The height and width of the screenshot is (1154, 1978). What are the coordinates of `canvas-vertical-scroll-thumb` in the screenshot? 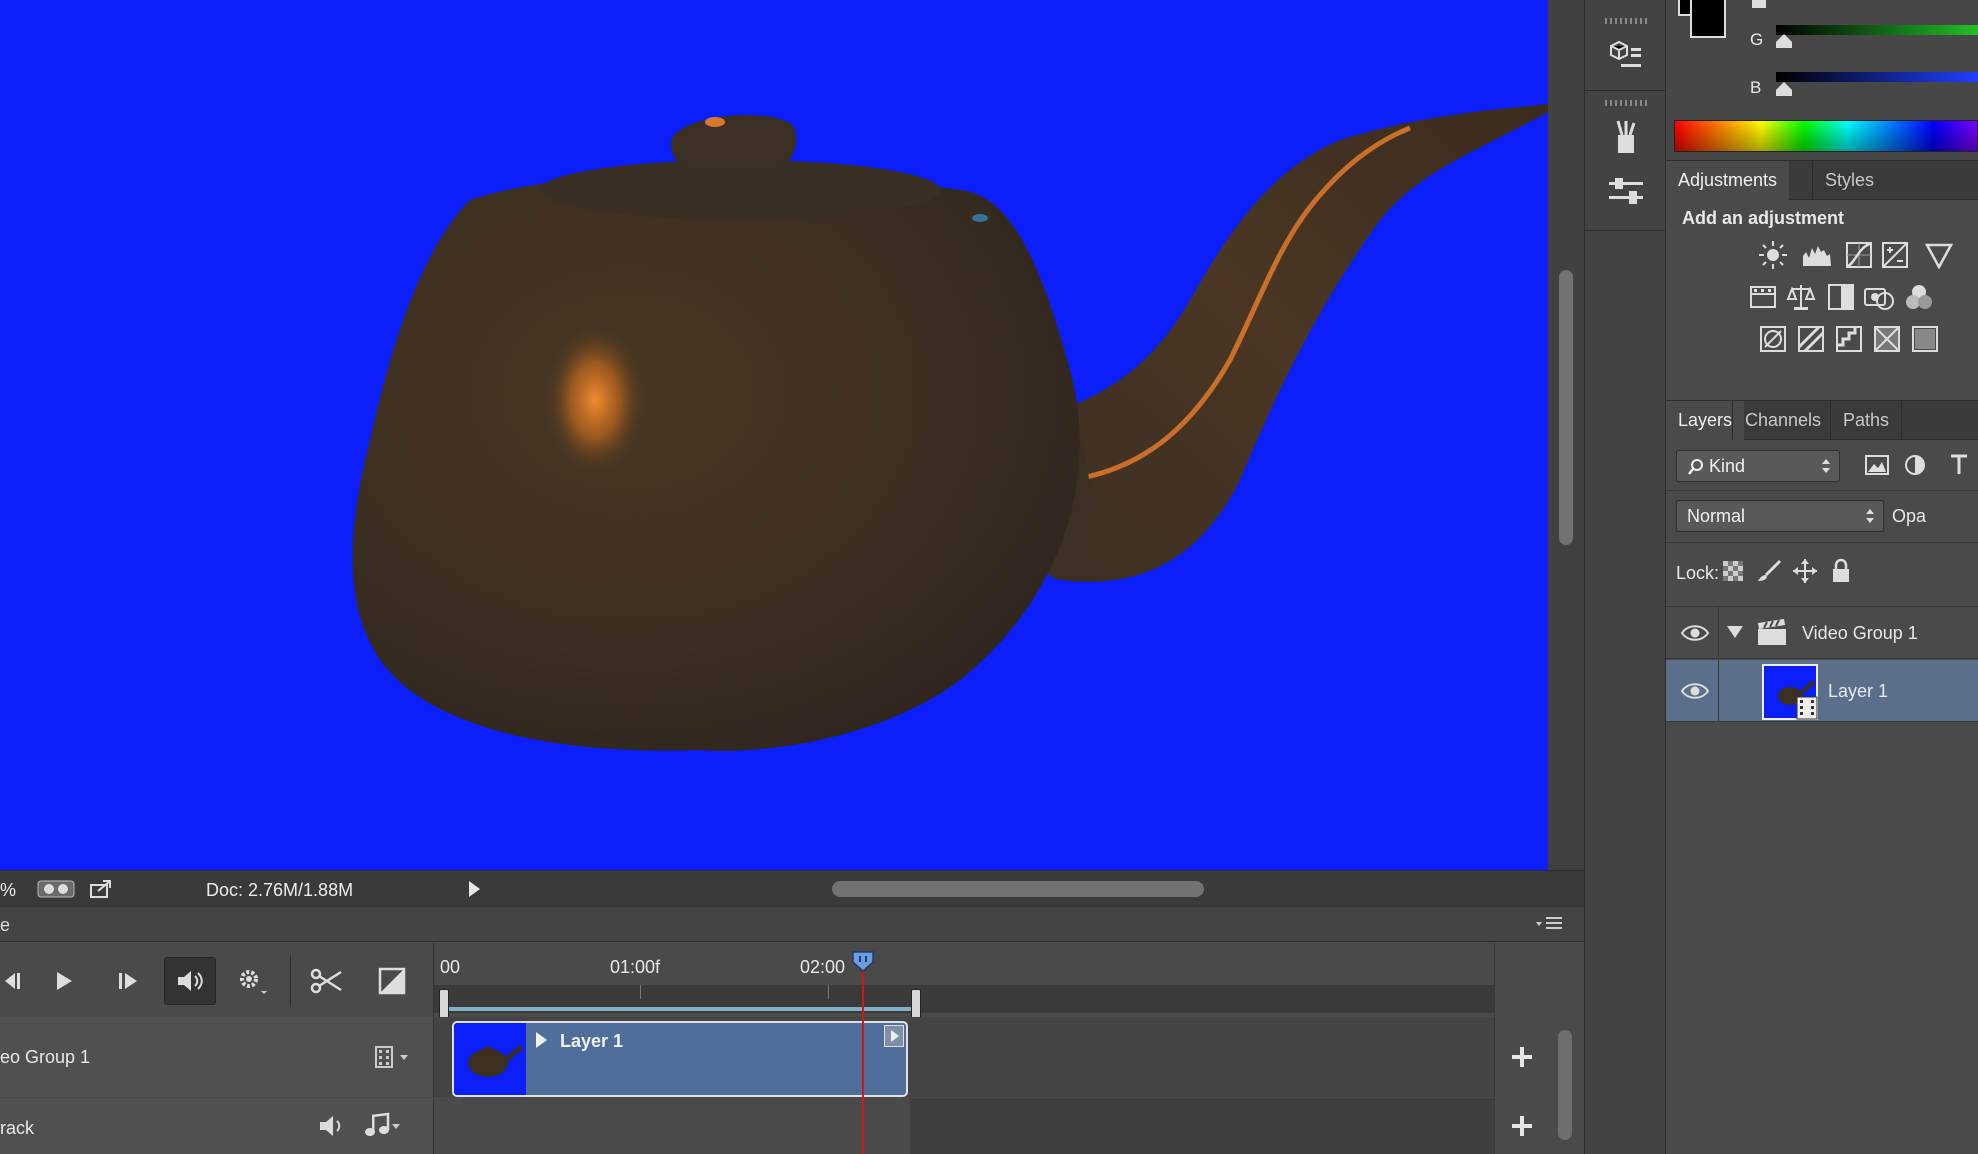 It's located at (1566, 407).